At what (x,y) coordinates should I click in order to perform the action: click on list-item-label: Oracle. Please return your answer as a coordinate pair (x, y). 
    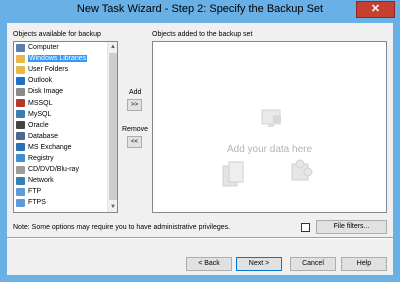
    Looking at the image, I should click on (38, 125).